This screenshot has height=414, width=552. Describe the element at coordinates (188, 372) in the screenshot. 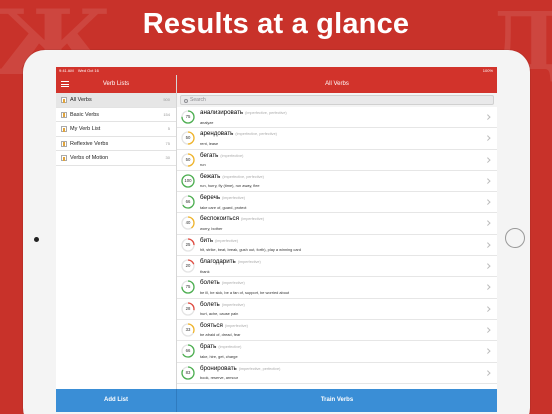

I see `score-value: 83` at that location.